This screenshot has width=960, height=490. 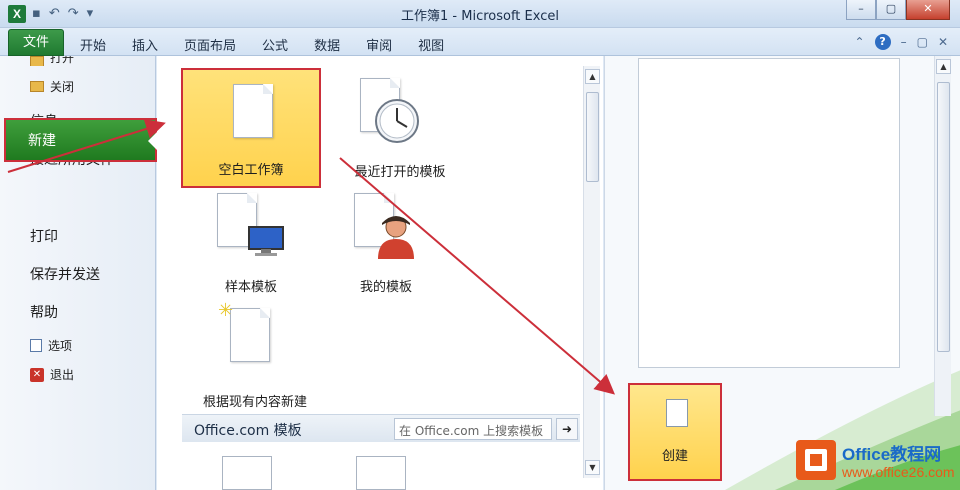 I want to click on scroll-down-icon: ▼, so click(x=592, y=467).